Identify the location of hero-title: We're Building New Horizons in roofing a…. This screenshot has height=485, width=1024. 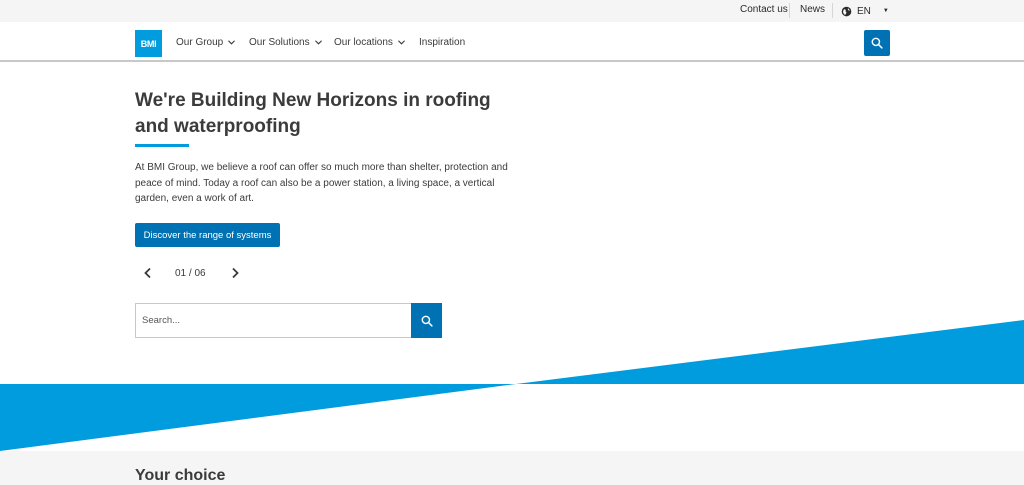
(313, 113).